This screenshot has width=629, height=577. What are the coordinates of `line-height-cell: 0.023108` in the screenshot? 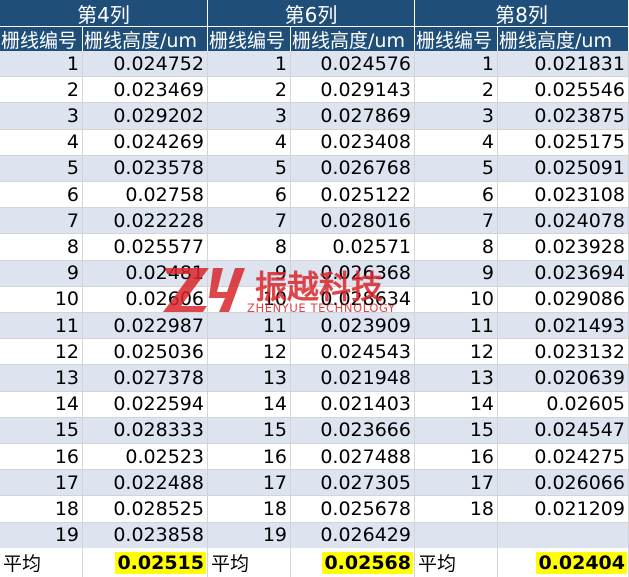 It's located at (563, 195).